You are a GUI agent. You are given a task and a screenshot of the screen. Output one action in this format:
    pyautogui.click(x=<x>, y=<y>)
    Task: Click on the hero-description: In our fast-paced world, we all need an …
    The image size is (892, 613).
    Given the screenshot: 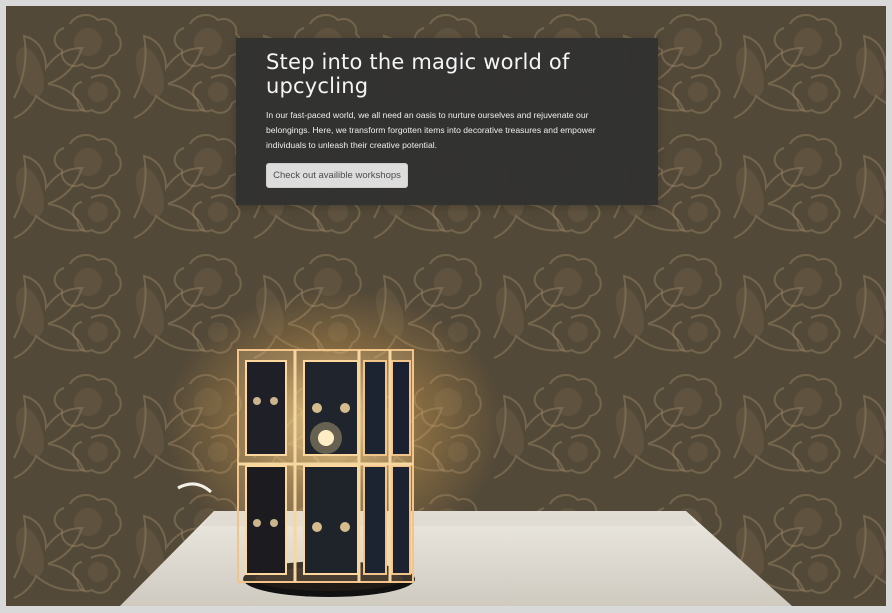 What is the action you would take?
    pyautogui.click(x=431, y=130)
    